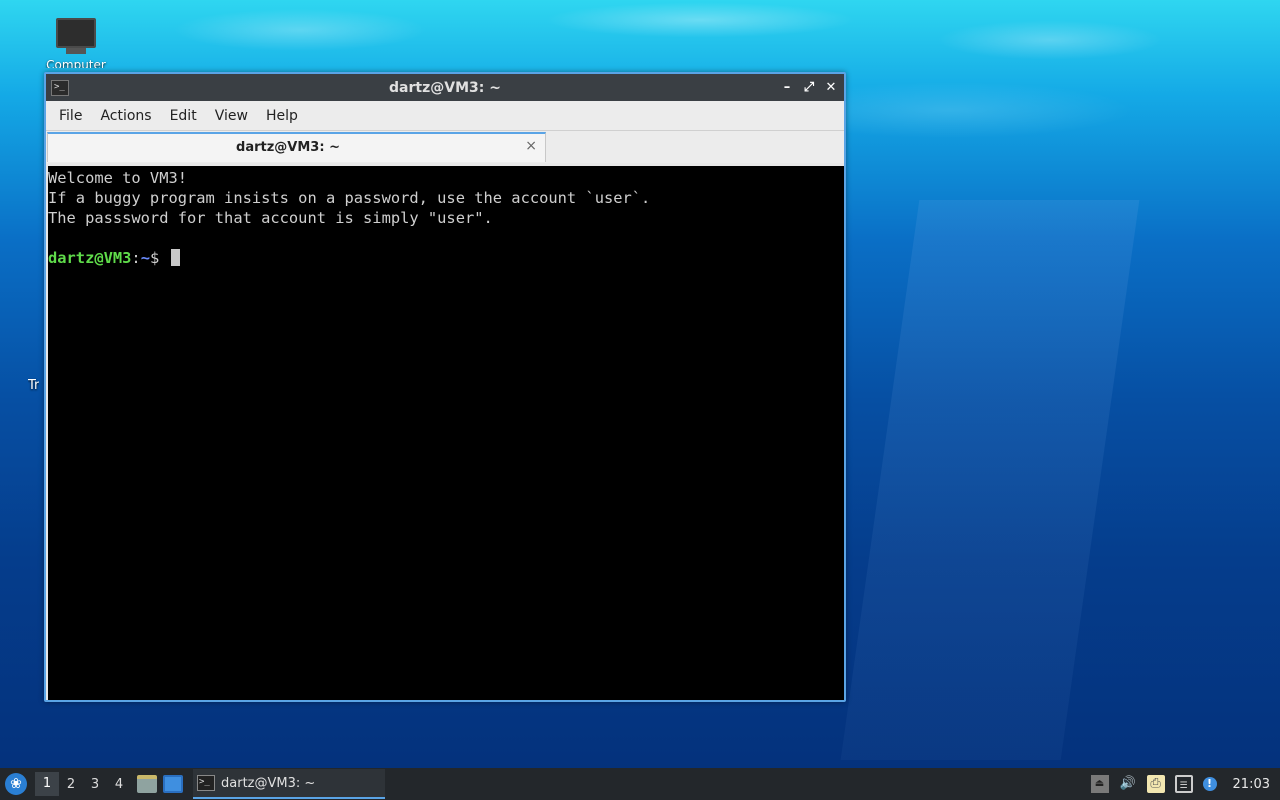 Image resolution: width=1280 pixels, height=800 pixels. Describe the element at coordinates (173, 784) in the screenshot. I see `show-desktop-icon` at that location.